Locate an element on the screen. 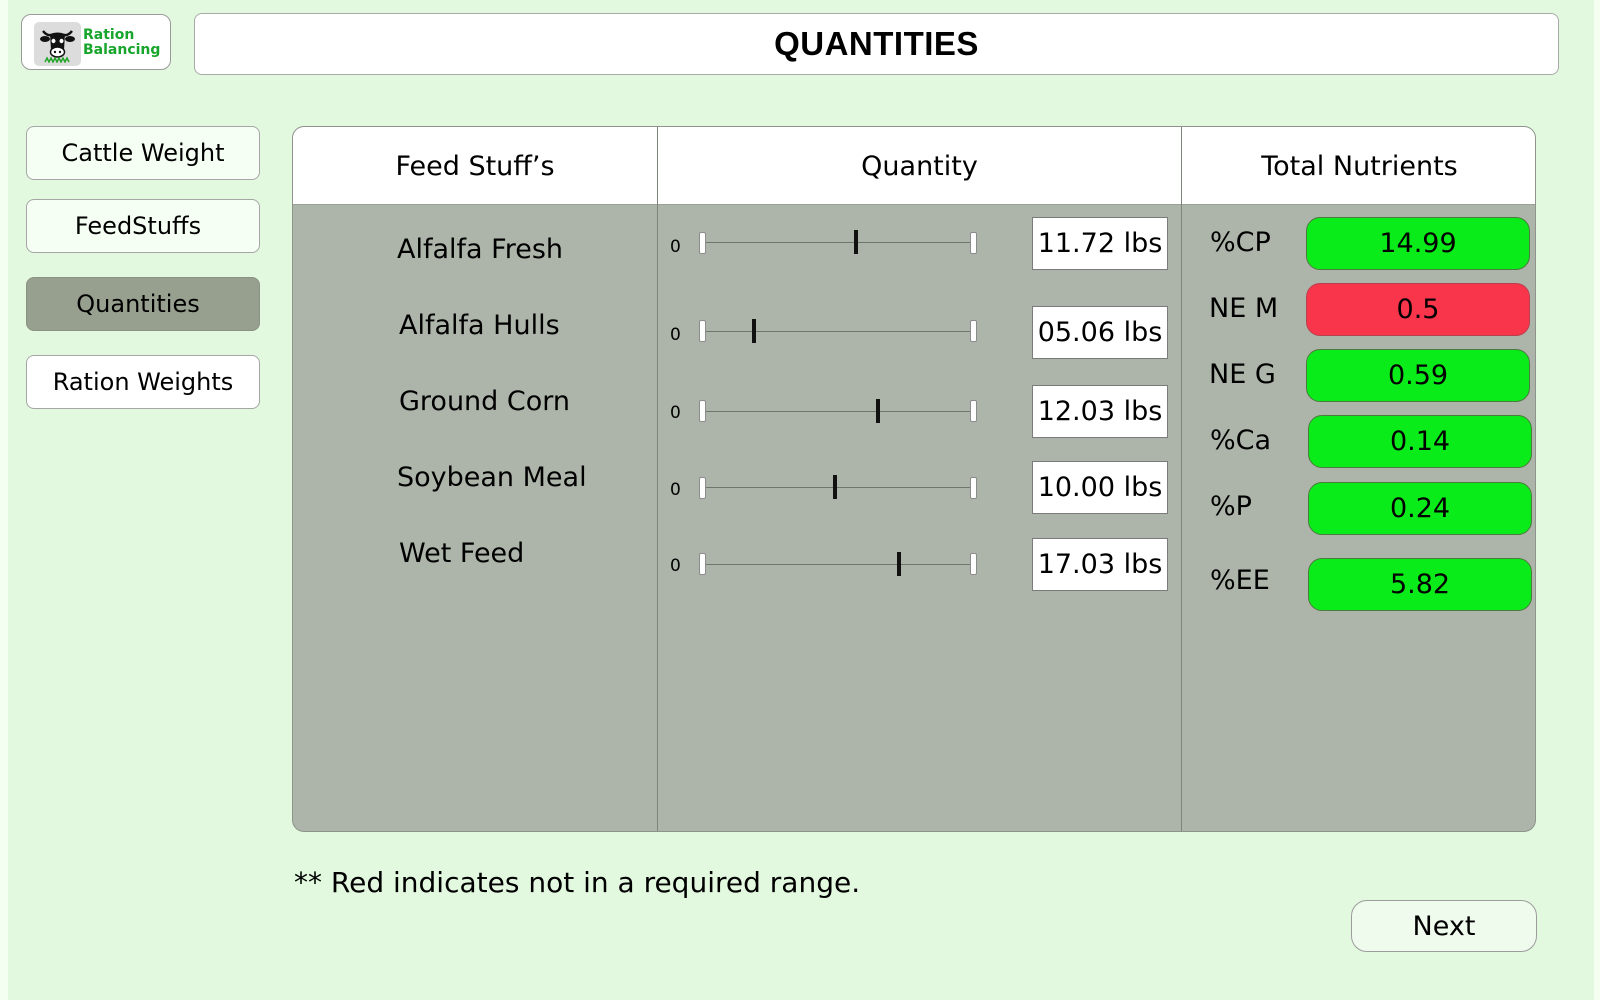 This screenshot has height=1000, width=1600. feed-name: Wet Feed is located at coordinates (462, 553).